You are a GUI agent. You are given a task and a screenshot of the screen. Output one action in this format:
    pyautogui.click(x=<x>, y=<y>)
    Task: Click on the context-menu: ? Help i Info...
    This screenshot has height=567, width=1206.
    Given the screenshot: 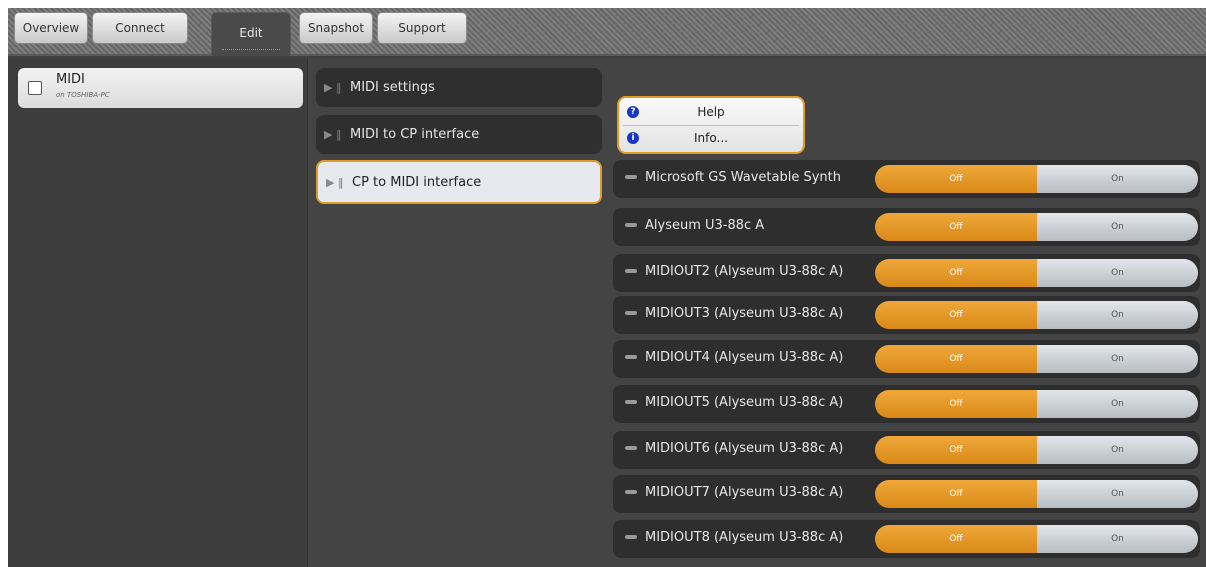 What is the action you would take?
    pyautogui.click(x=711, y=125)
    